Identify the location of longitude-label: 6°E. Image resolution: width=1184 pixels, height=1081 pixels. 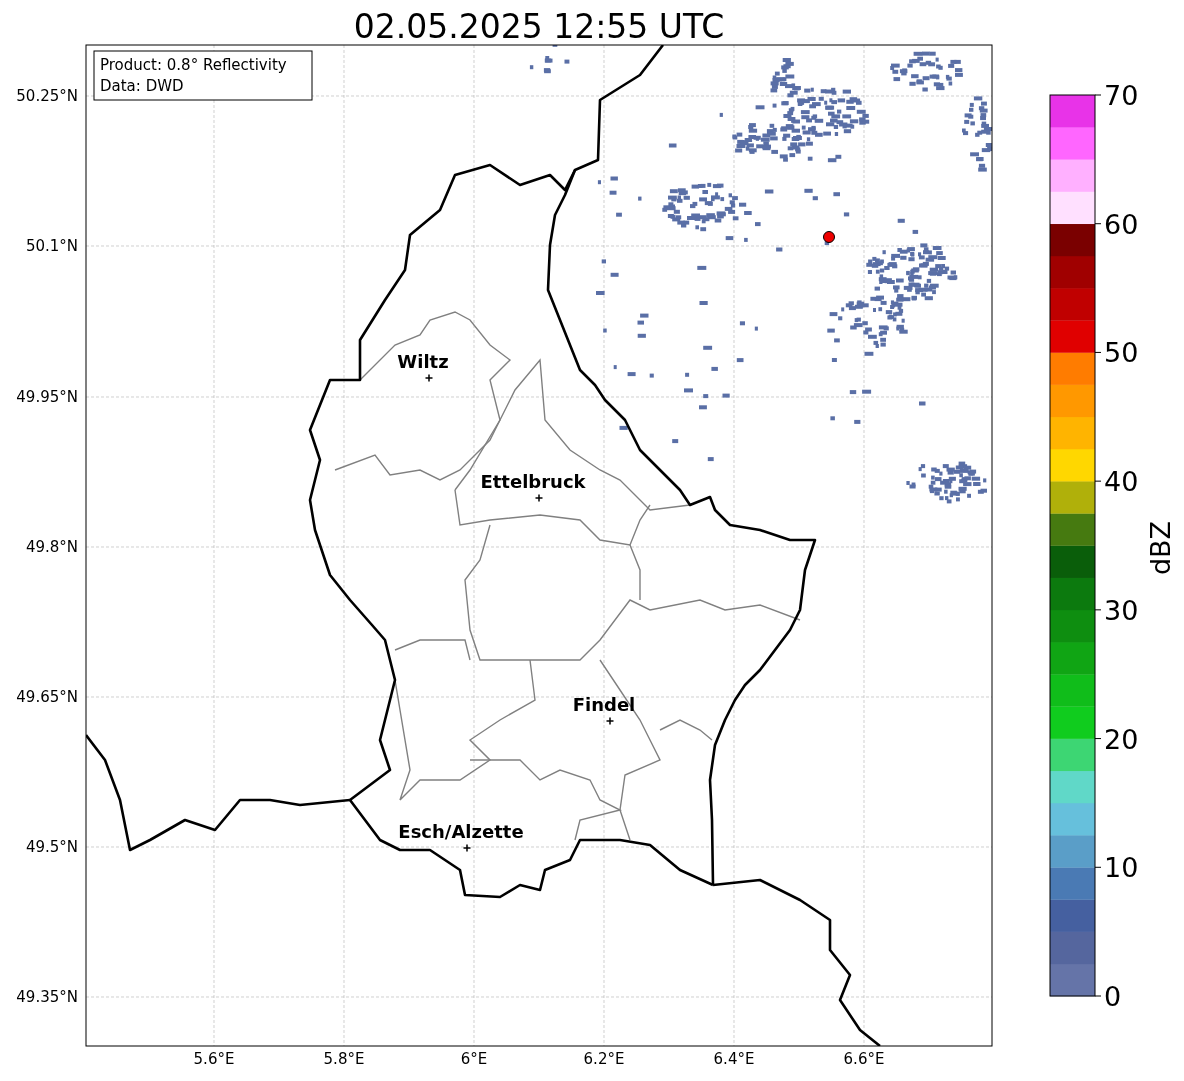
(474, 1059).